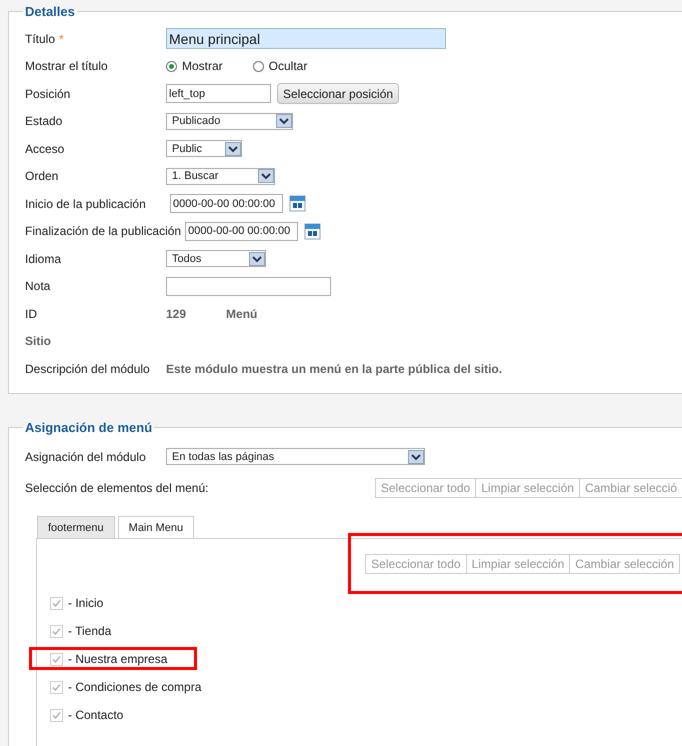  What do you see at coordinates (176, 313) in the screenshot?
I see `field-value: 129` at bounding box center [176, 313].